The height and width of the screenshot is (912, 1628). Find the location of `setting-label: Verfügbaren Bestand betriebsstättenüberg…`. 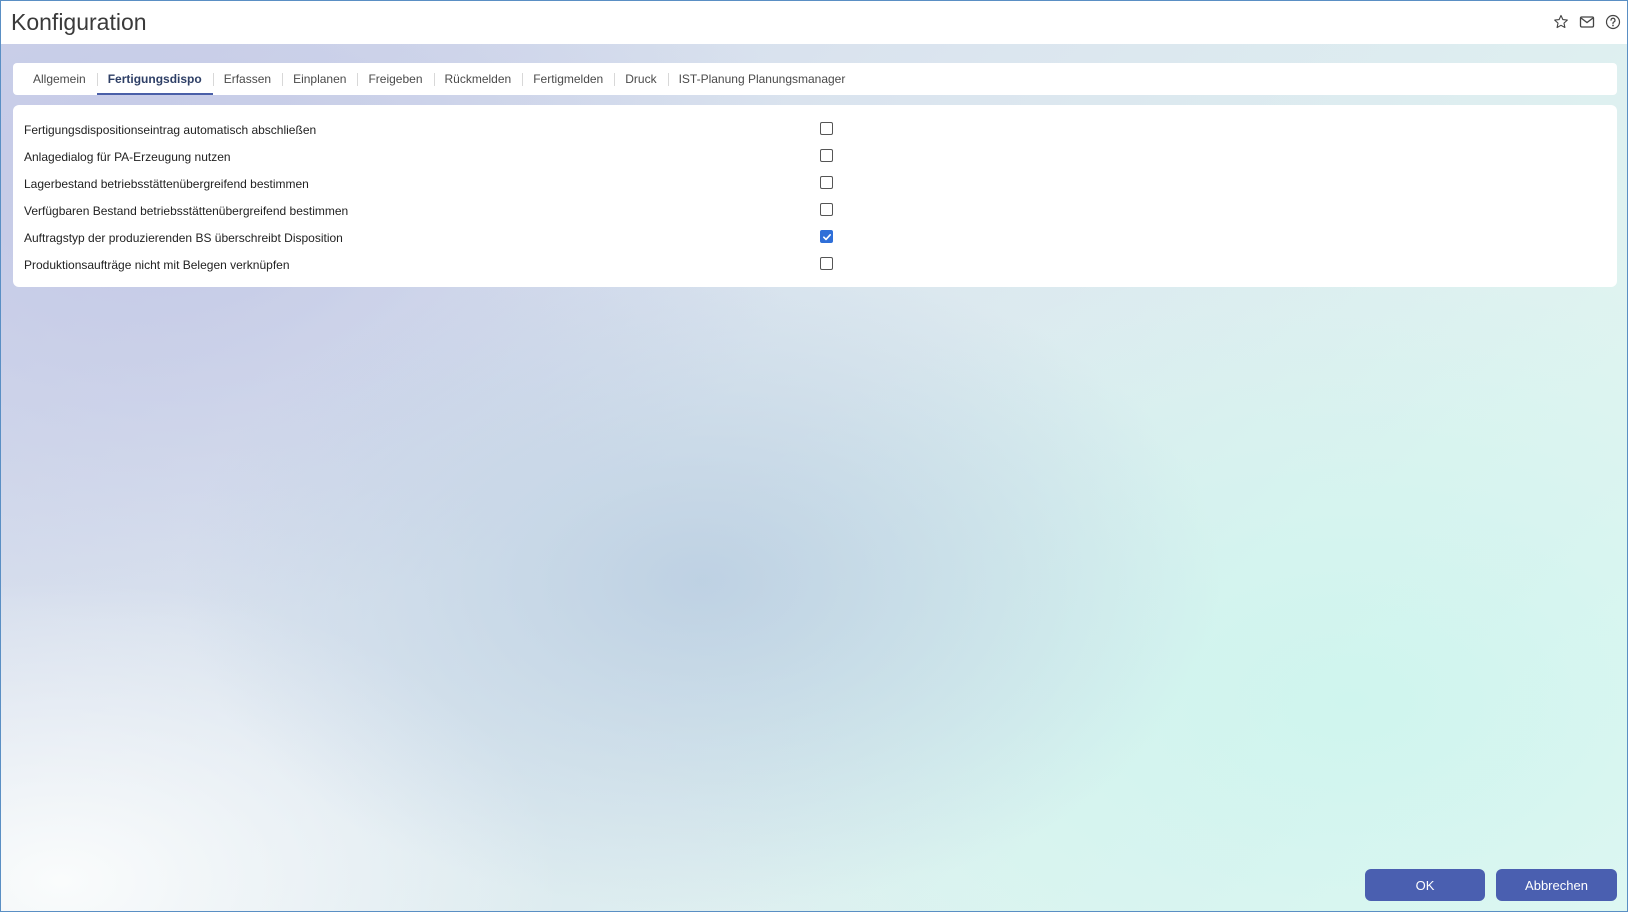

setting-label: Verfügbaren Bestand betriebsstättenüberg… is located at coordinates (186, 211).